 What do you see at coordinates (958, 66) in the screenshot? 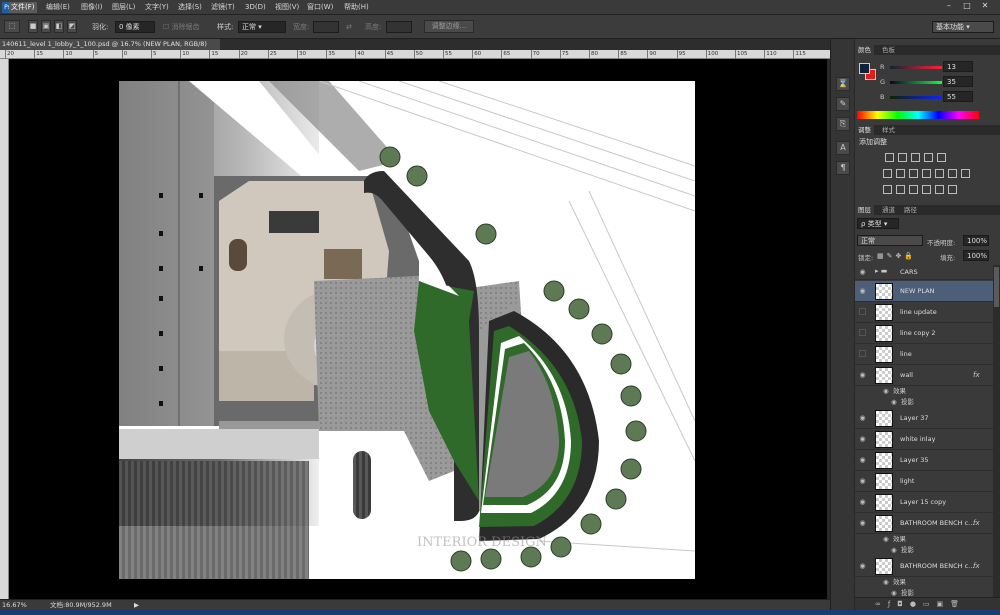
I see `r-input: 13` at bounding box center [958, 66].